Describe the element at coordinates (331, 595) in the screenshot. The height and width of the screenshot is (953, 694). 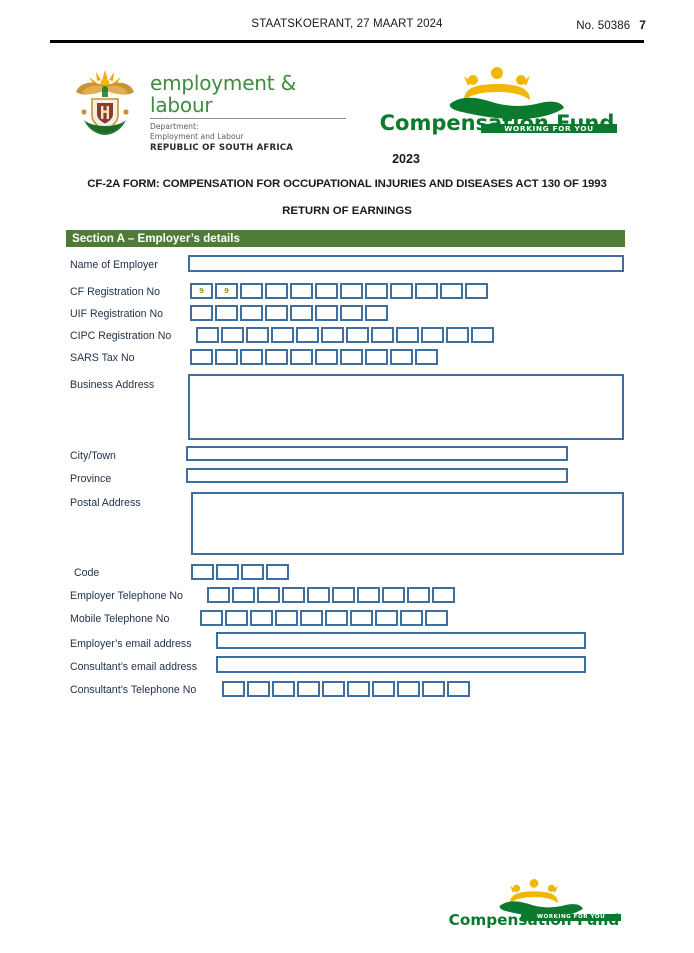
I see `cells-employer-telephone-no` at that location.